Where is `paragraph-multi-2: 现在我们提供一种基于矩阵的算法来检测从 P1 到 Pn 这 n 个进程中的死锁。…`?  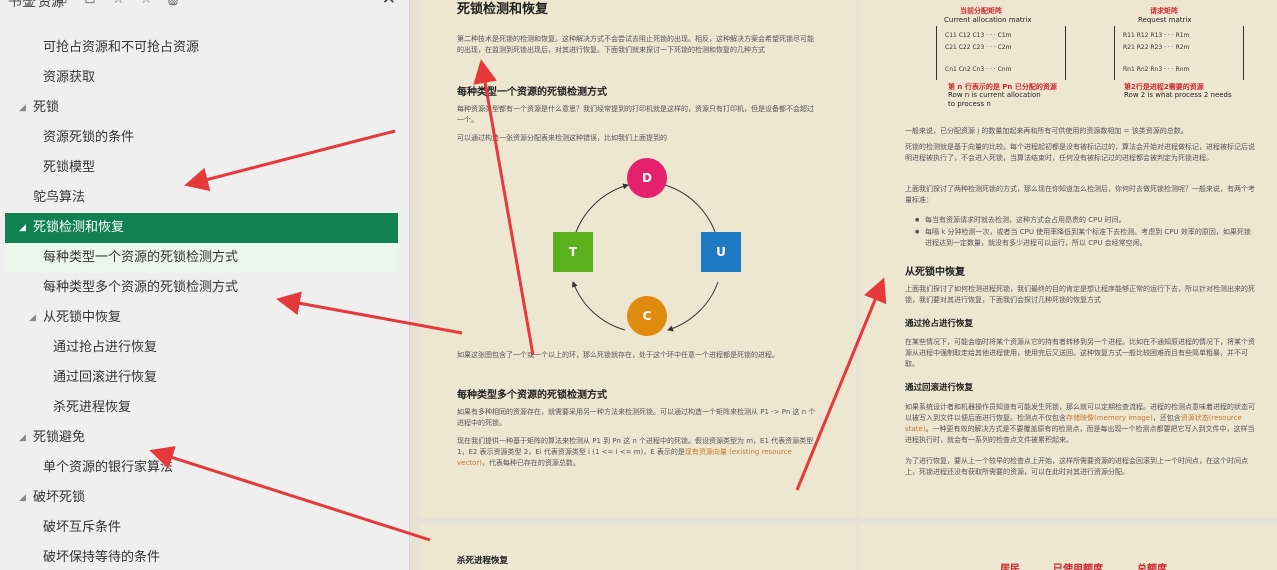
paragraph-multi-2: 现在我们提供一种基于矩阵的算法来检测从 P1 到 Pn 这 n 个进程中的死锁。… is located at coordinates (635, 452).